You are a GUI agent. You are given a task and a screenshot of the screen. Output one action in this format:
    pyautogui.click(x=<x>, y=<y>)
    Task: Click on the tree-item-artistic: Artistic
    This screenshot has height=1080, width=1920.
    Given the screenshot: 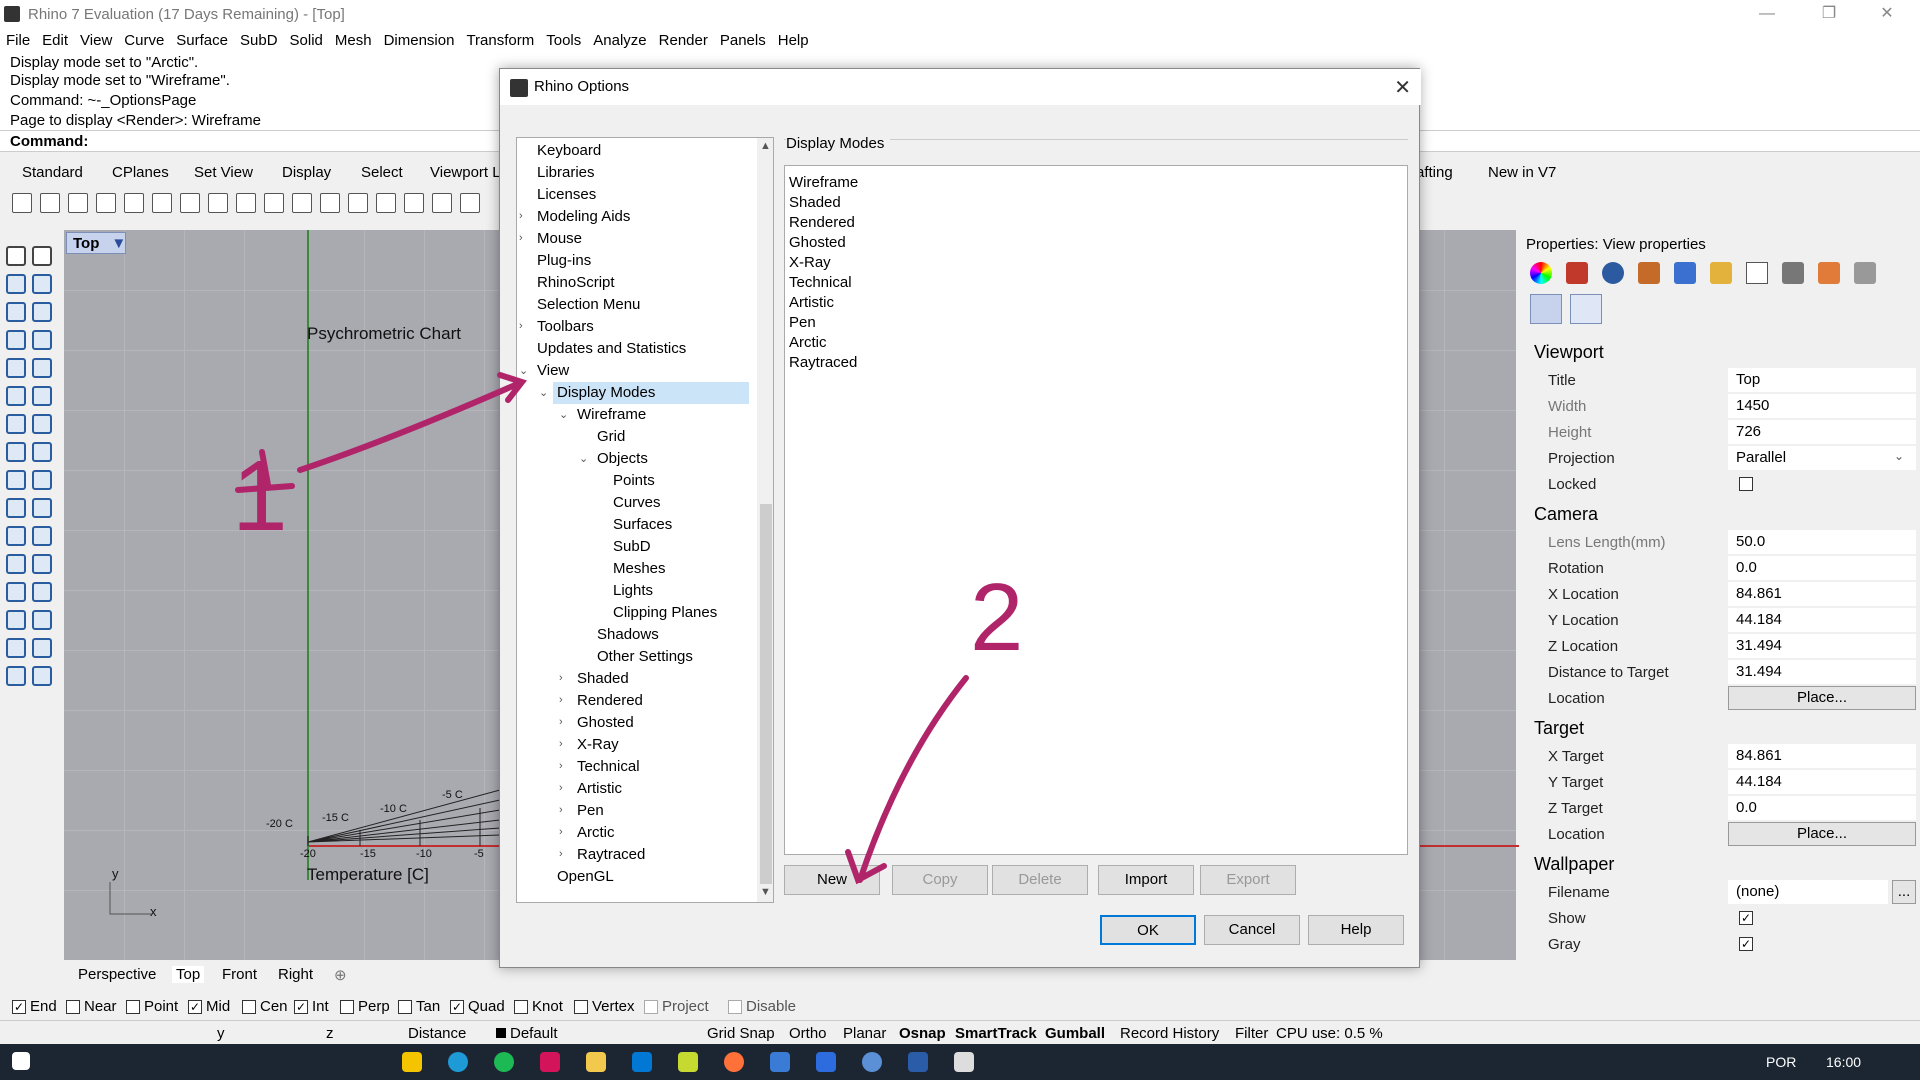 What is the action you would take?
    pyautogui.click(x=599, y=789)
    